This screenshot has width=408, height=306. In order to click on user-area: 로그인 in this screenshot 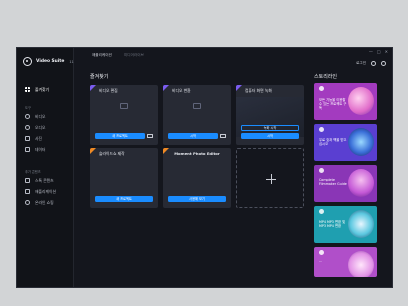, I will do `click(371, 63)`.